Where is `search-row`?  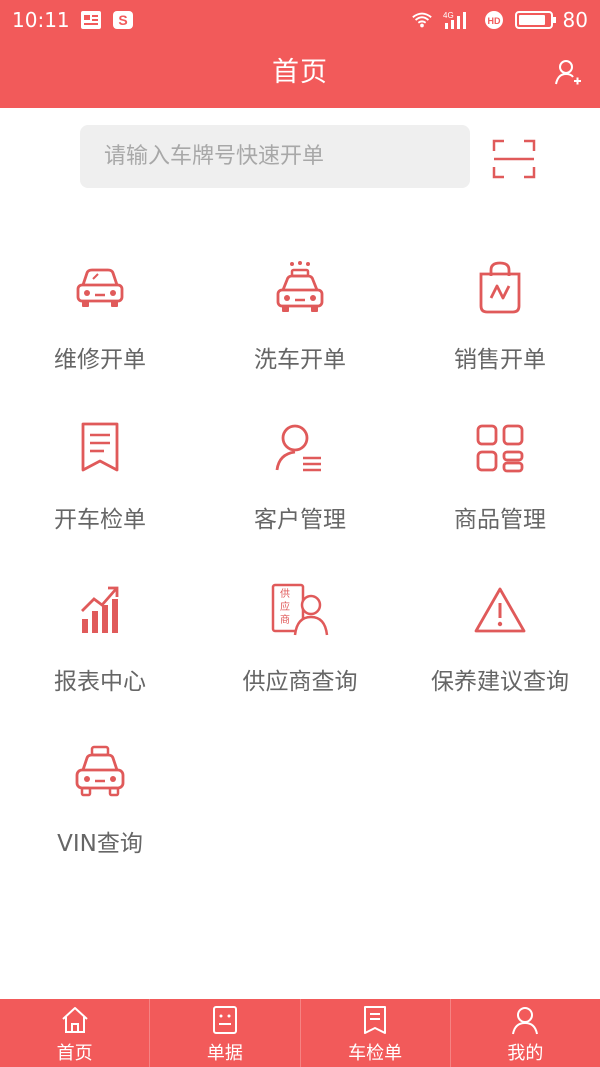
search-row is located at coordinates (300, 157).